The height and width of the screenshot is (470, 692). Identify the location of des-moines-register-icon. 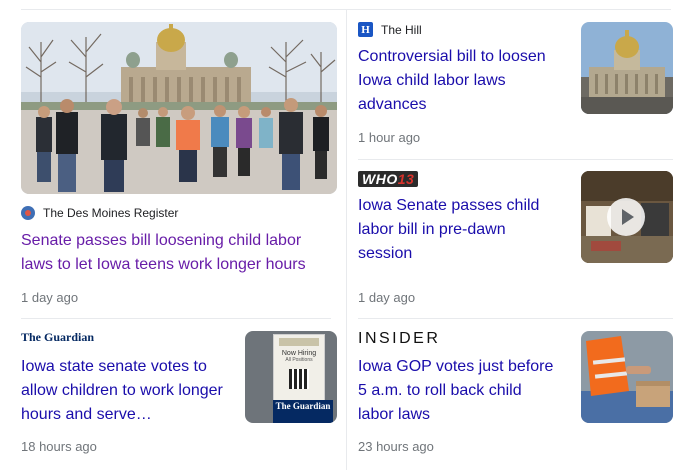
(28, 213).